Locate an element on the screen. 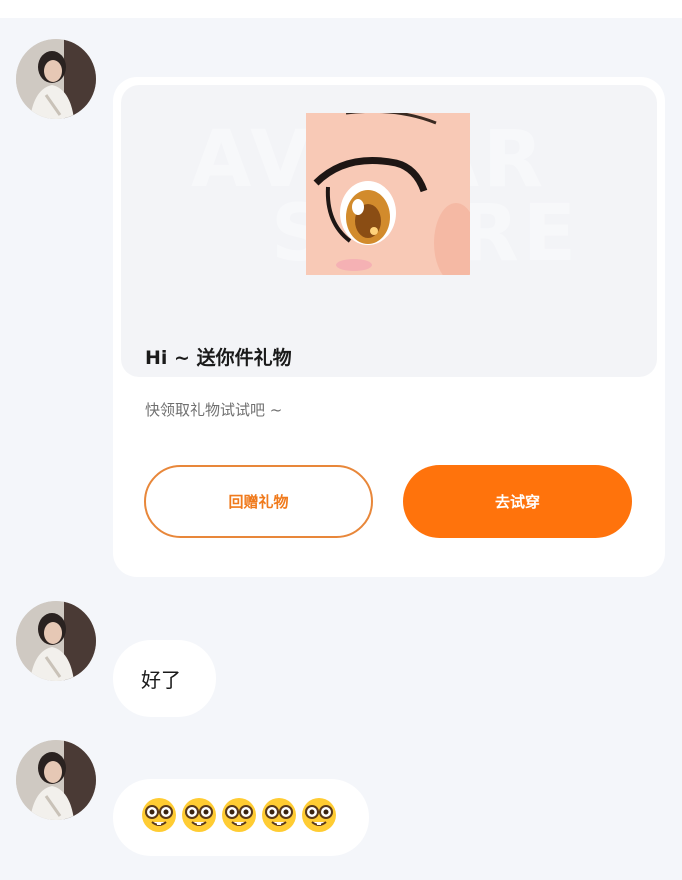 This screenshot has width=682, height=880. gift-title: Hi ~ 送你件礼物 is located at coordinates (218, 358).